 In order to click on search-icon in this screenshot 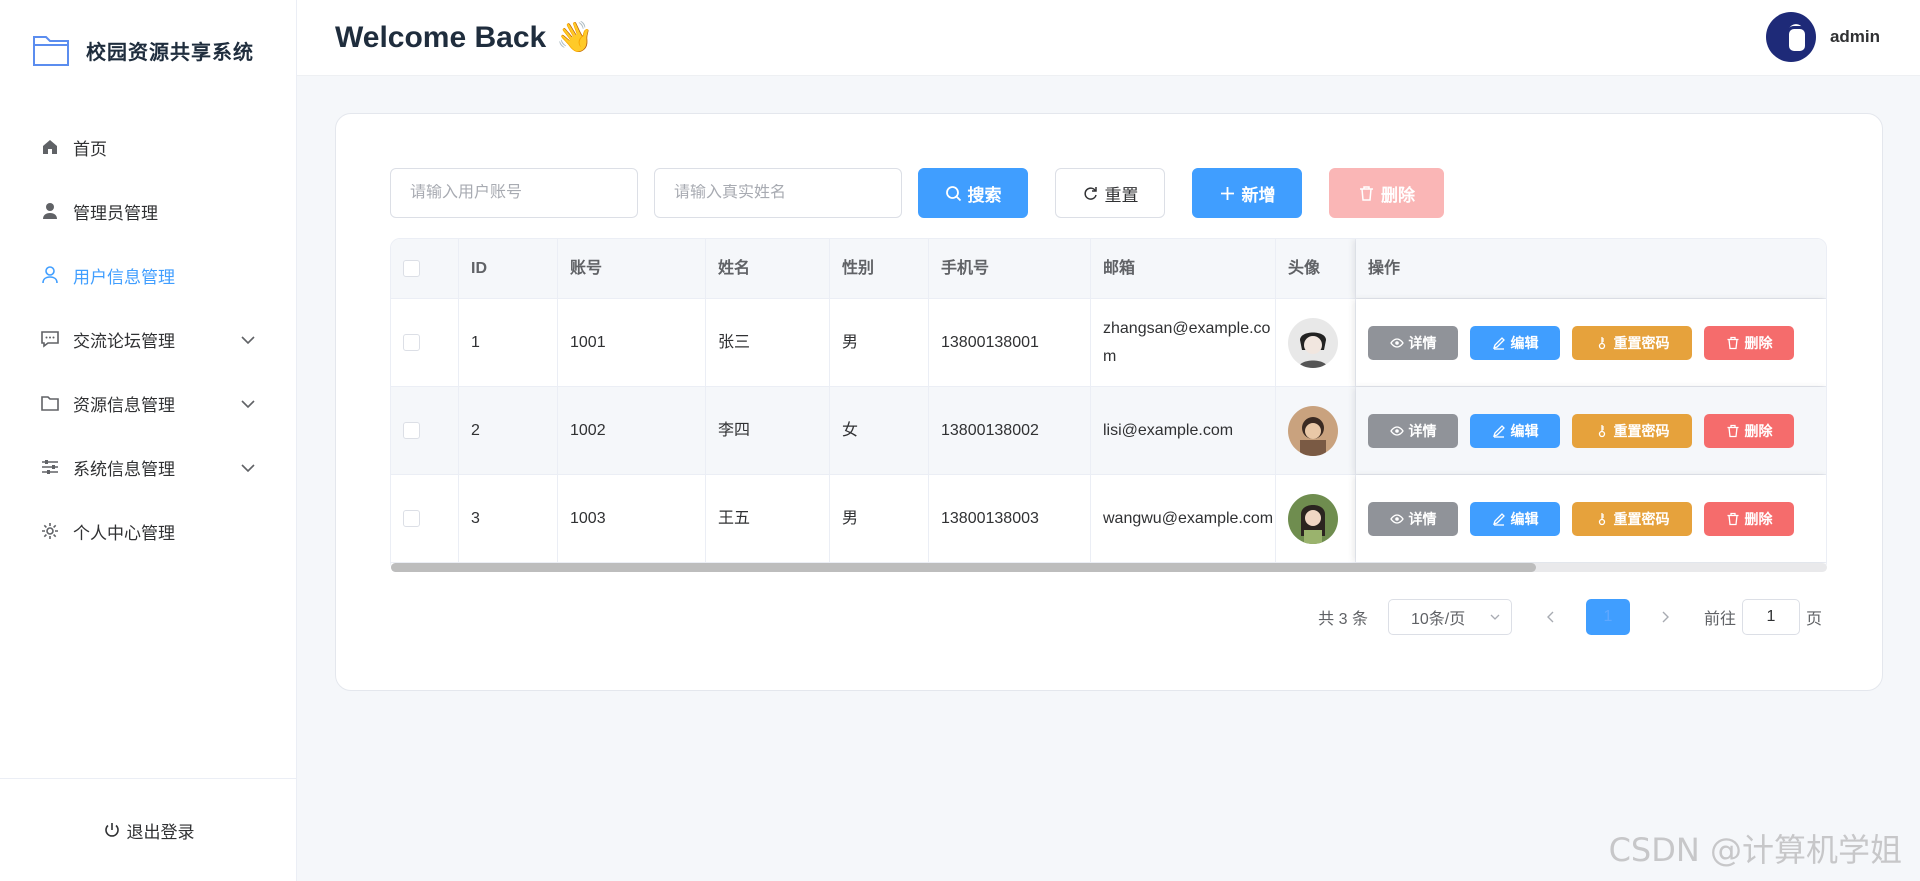, I will do `click(953, 193)`.